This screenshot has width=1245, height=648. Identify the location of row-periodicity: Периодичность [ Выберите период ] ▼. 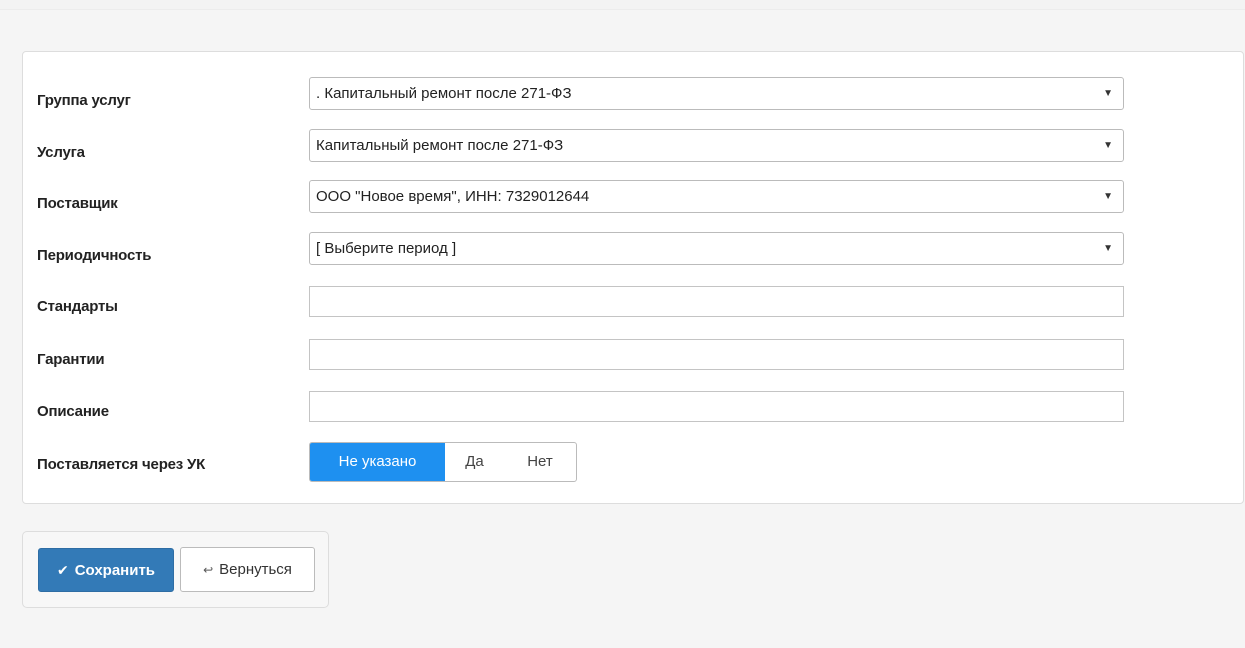
(633, 256).